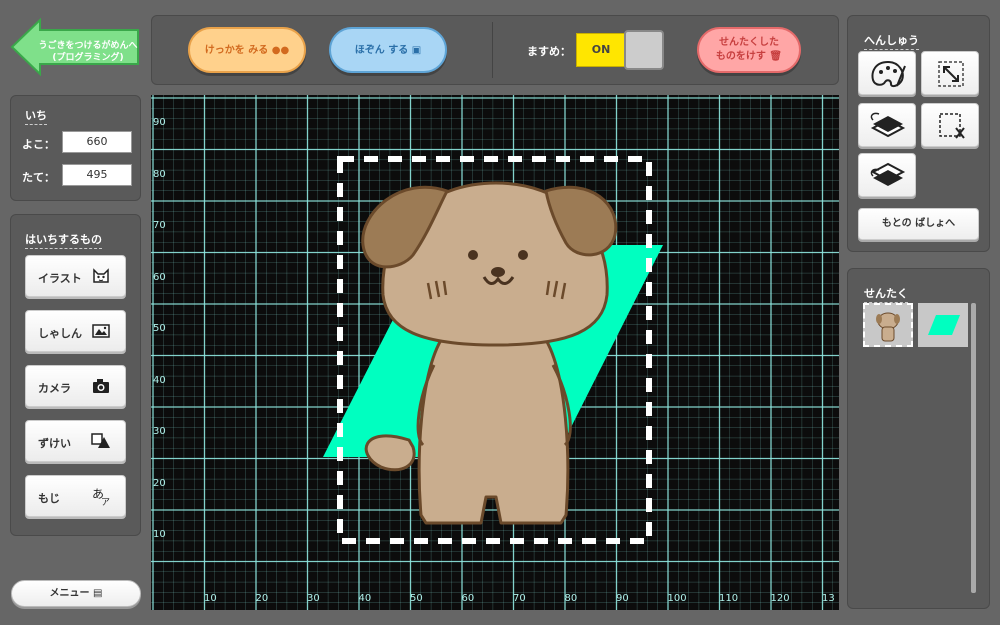 The width and height of the screenshot is (1000, 625). What do you see at coordinates (729, 598) in the screenshot?
I see `x-tick-label: 110` at bounding box center [729, 598].